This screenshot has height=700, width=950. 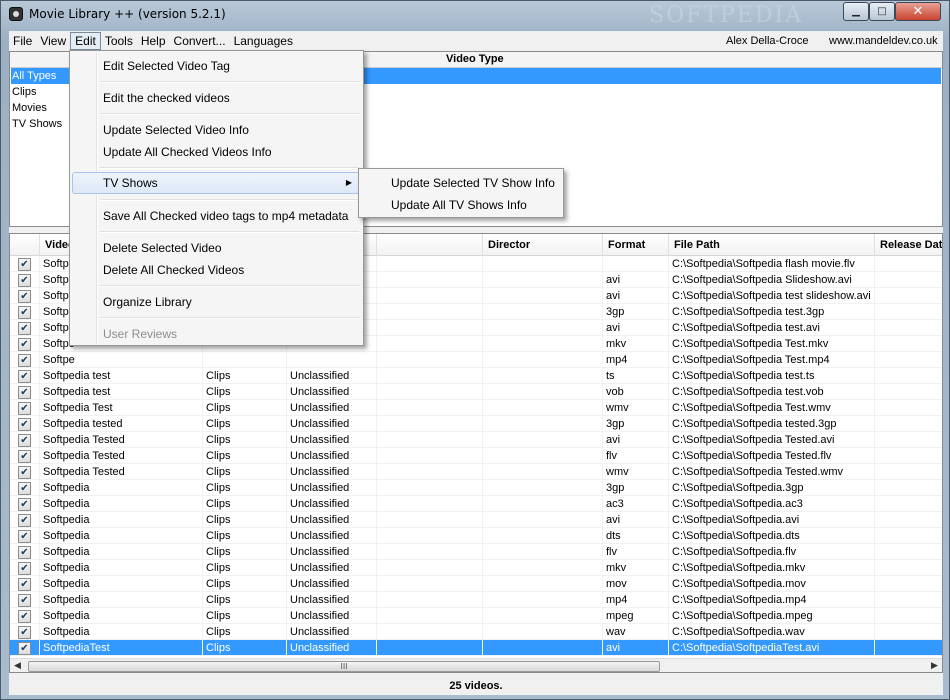 What do you see at coordinates (636, 264) in the screenshot?
I see `cell-format` at bounding box center [636, 264].